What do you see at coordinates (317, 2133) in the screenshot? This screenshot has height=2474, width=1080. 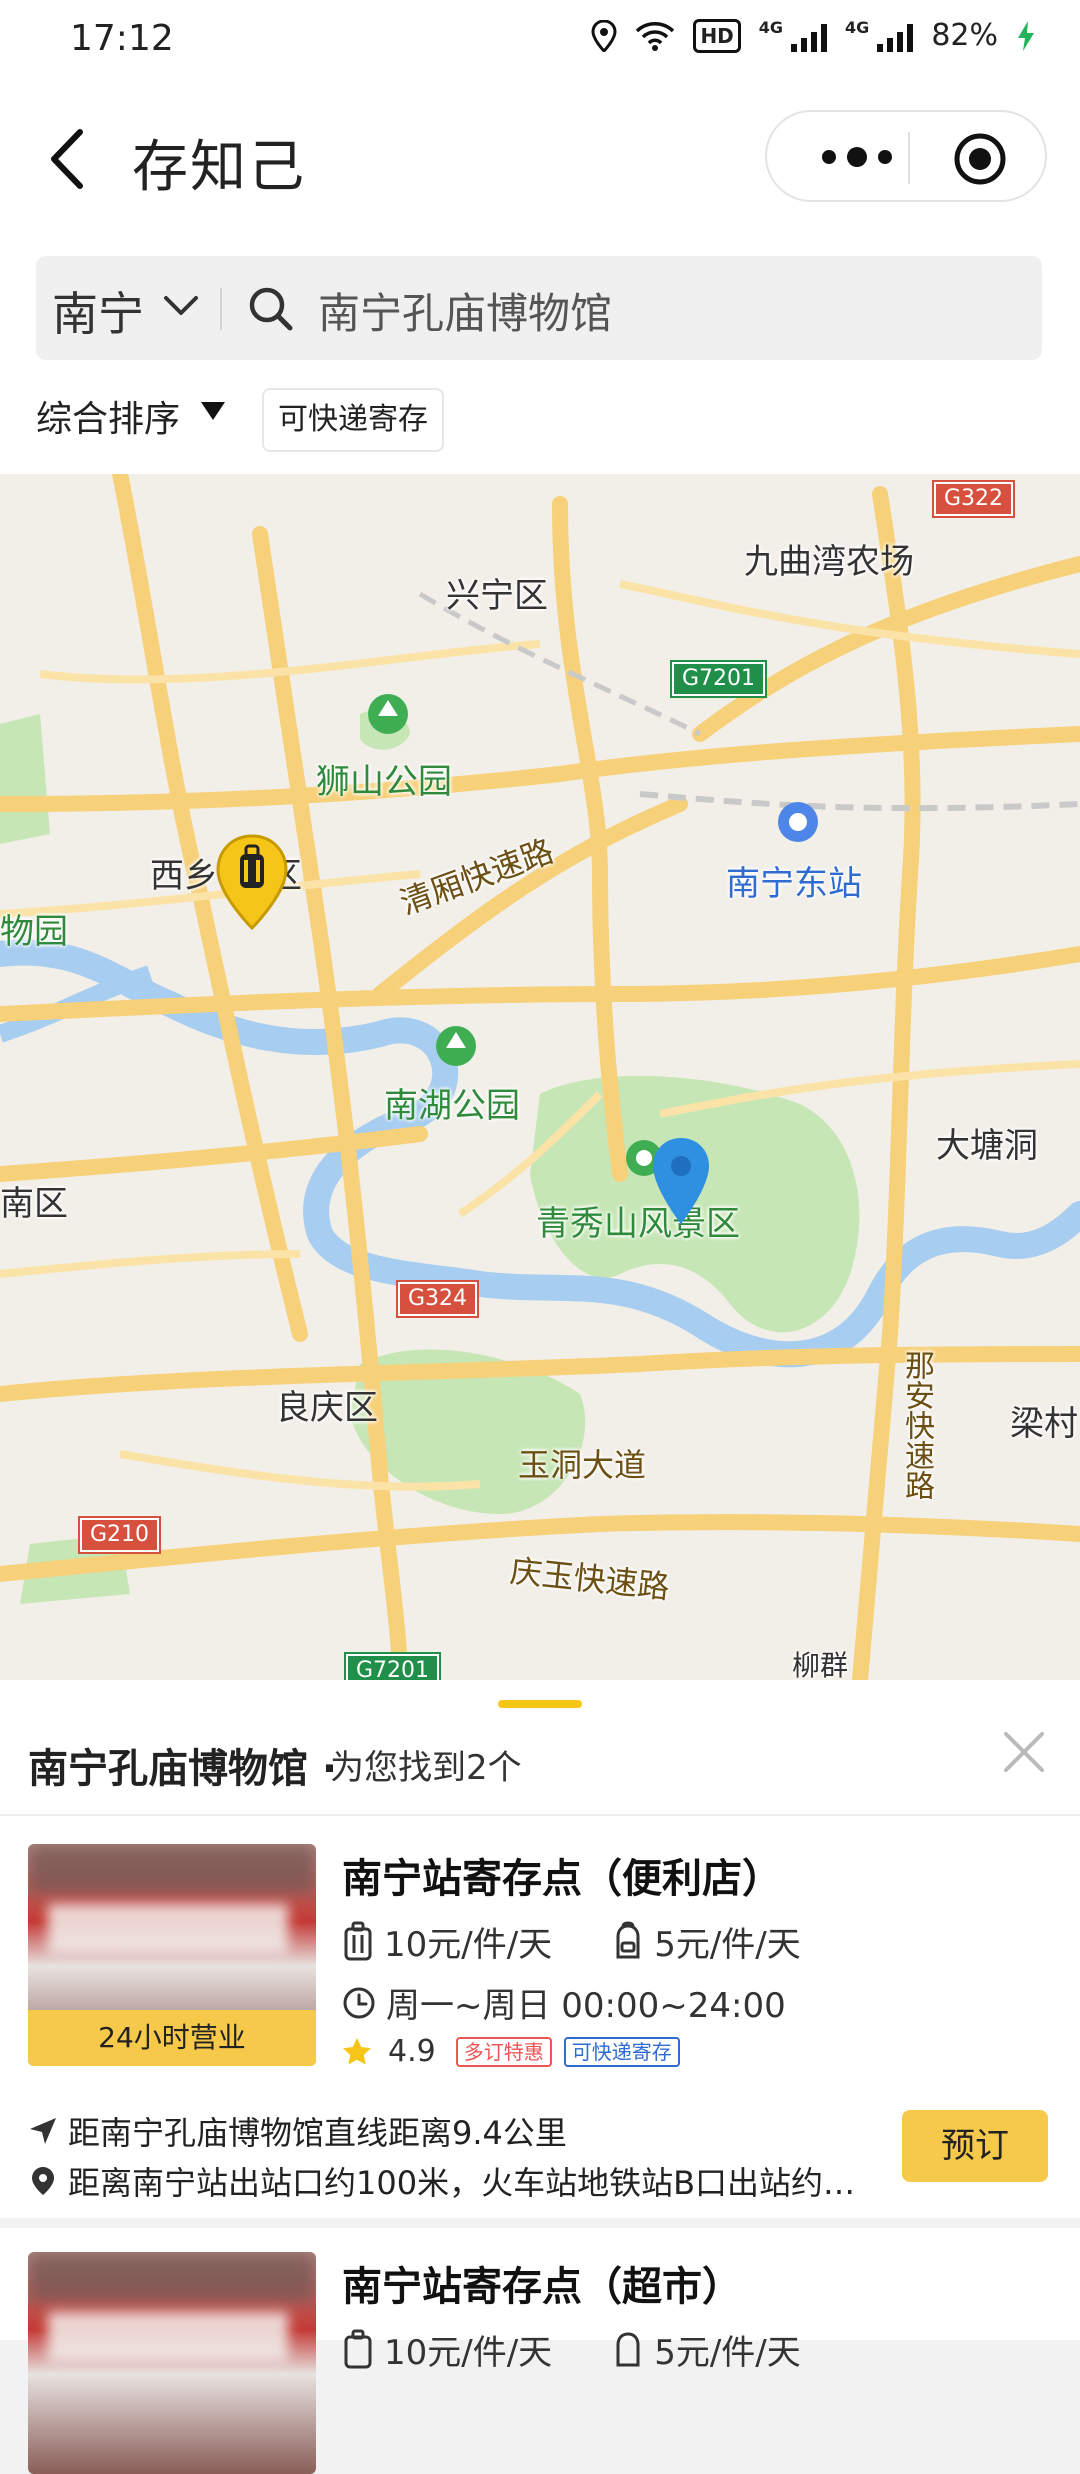 I see `distance-text: 距南宁孔庙博物馆直线距离9.4公里` at bounding box center [317, 2133].